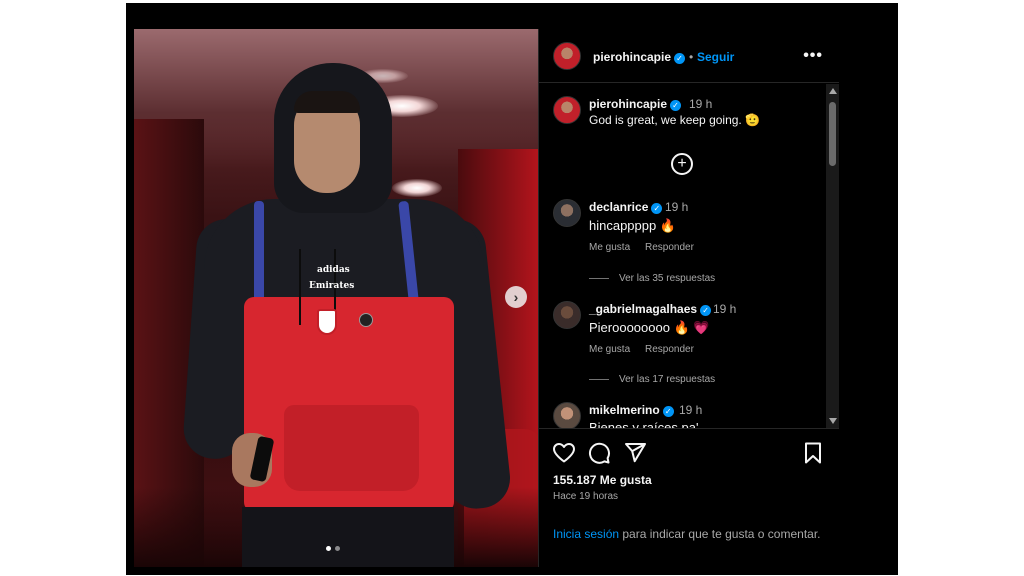 This screenshot has height=576, width=1024. Describe the element at coordinates (348, 537) in the screenshot. I see `photo-pants` at that location.